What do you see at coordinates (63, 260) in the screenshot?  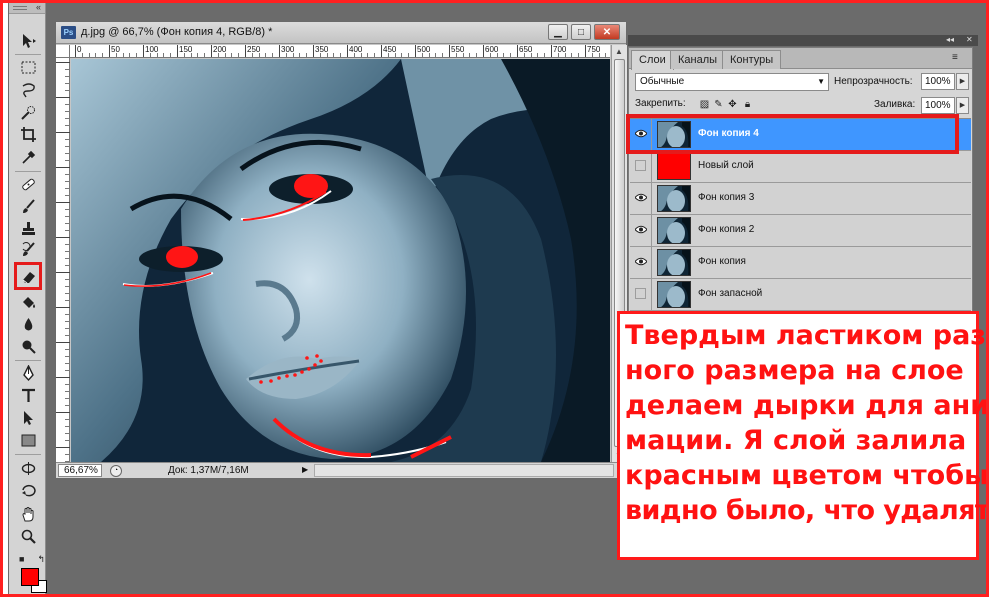 I see `vertical-ruler` at bounding box center [63, 260].